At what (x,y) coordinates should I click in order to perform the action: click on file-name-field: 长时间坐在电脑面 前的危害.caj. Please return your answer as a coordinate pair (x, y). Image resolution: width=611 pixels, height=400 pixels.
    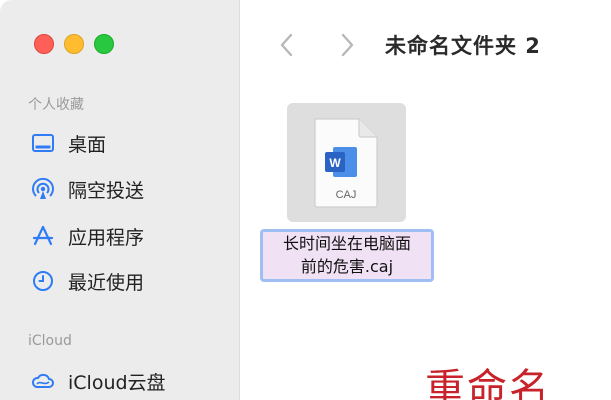
    Looking at the image, I should click on (347, 255).